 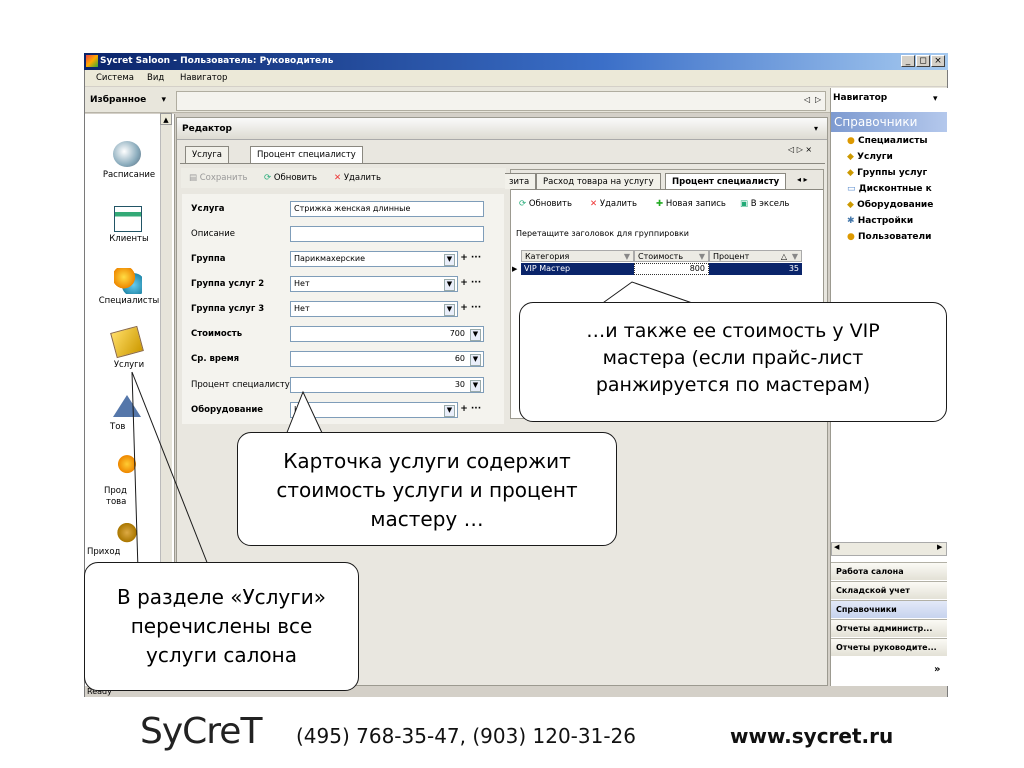 I want to click on pointer-card, so click(x=304, y=413).